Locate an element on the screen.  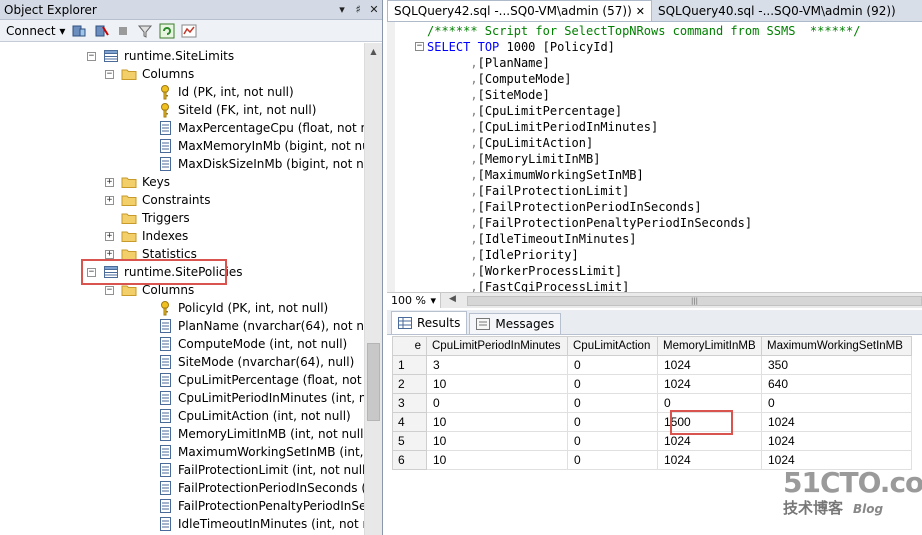
column-header: MaximumWorkingSetInMB is located at coordinates (836, 346).